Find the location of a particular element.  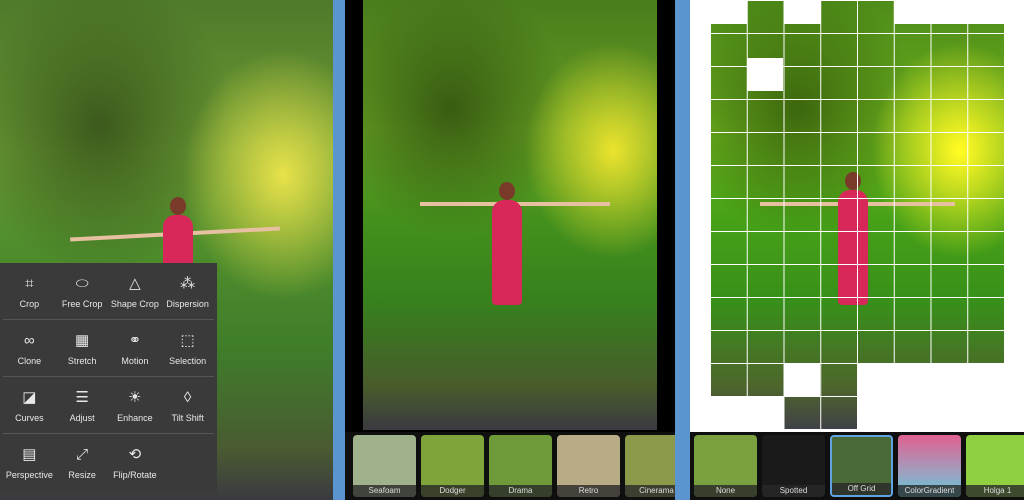

tool-curves: ◪ Curves is located at coordinates (29, 405).